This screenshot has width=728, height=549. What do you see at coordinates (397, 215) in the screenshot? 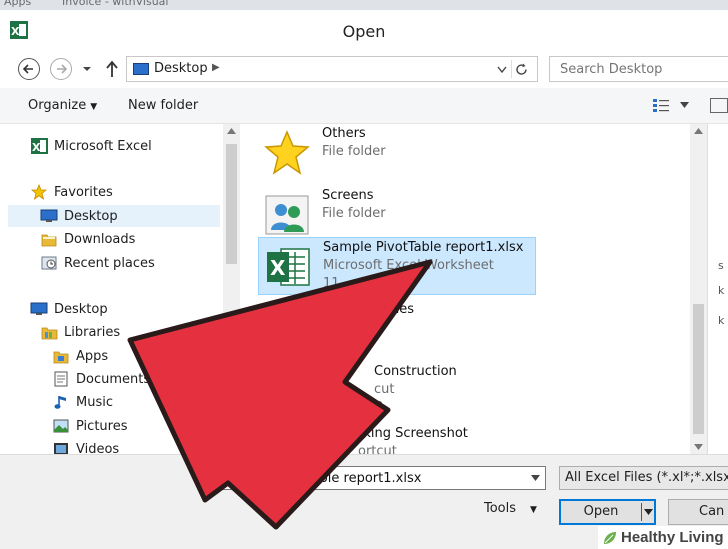
I see `file-item-screens: Screens File folder` at bounding box center [397, 215].